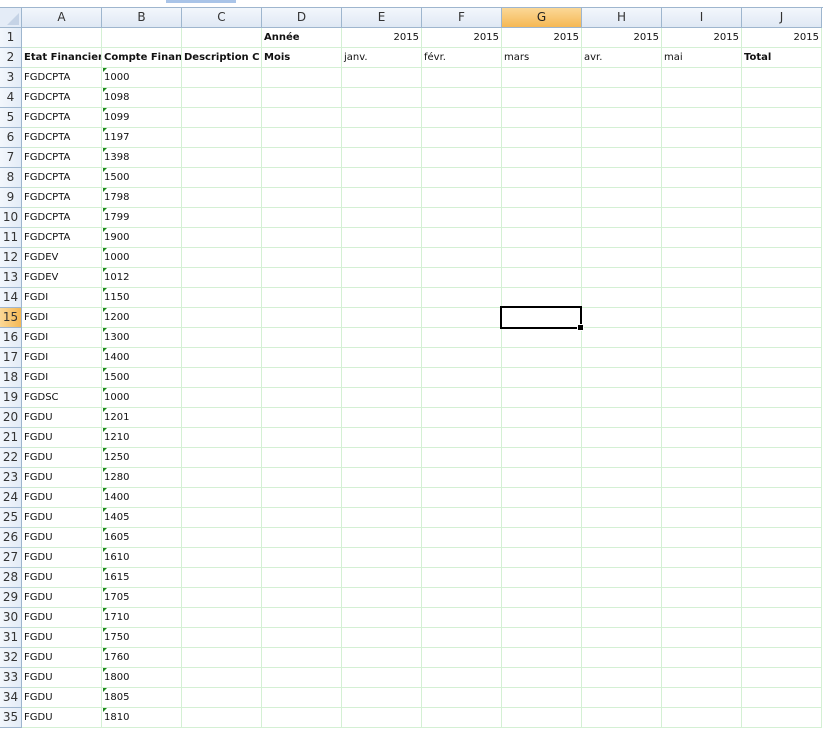 The image size is (823, 729). Describe the element at coordinates (302, 598) in the screenshot. I see `cell-D29` at that location.